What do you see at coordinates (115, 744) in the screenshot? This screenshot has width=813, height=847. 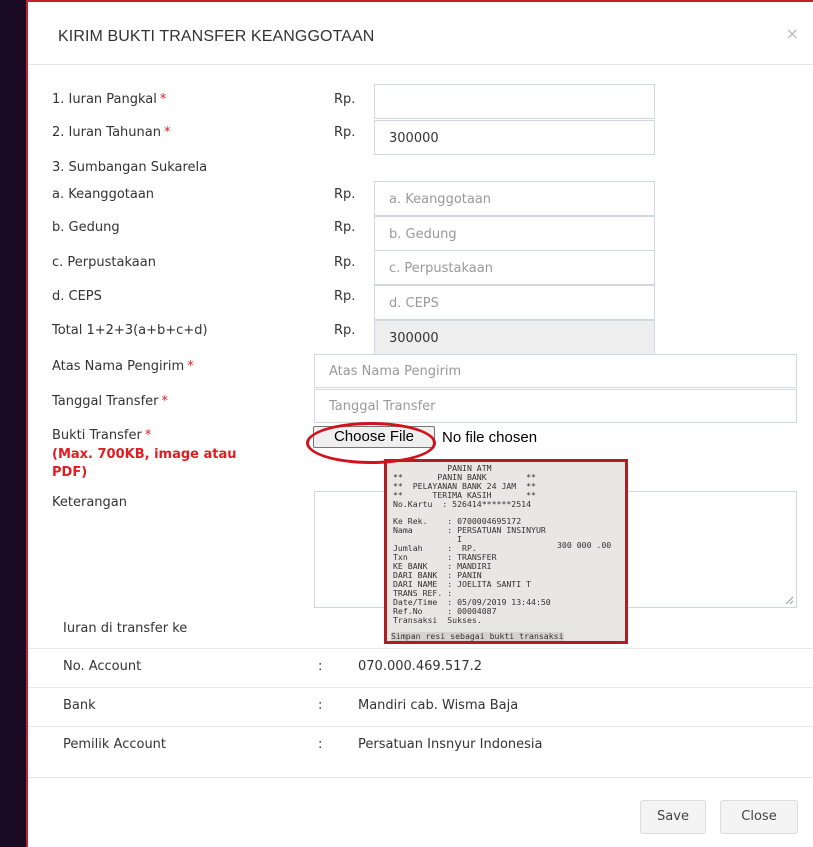 I see `owner-label: Pemilik Account` at bounding box center [115, 744].